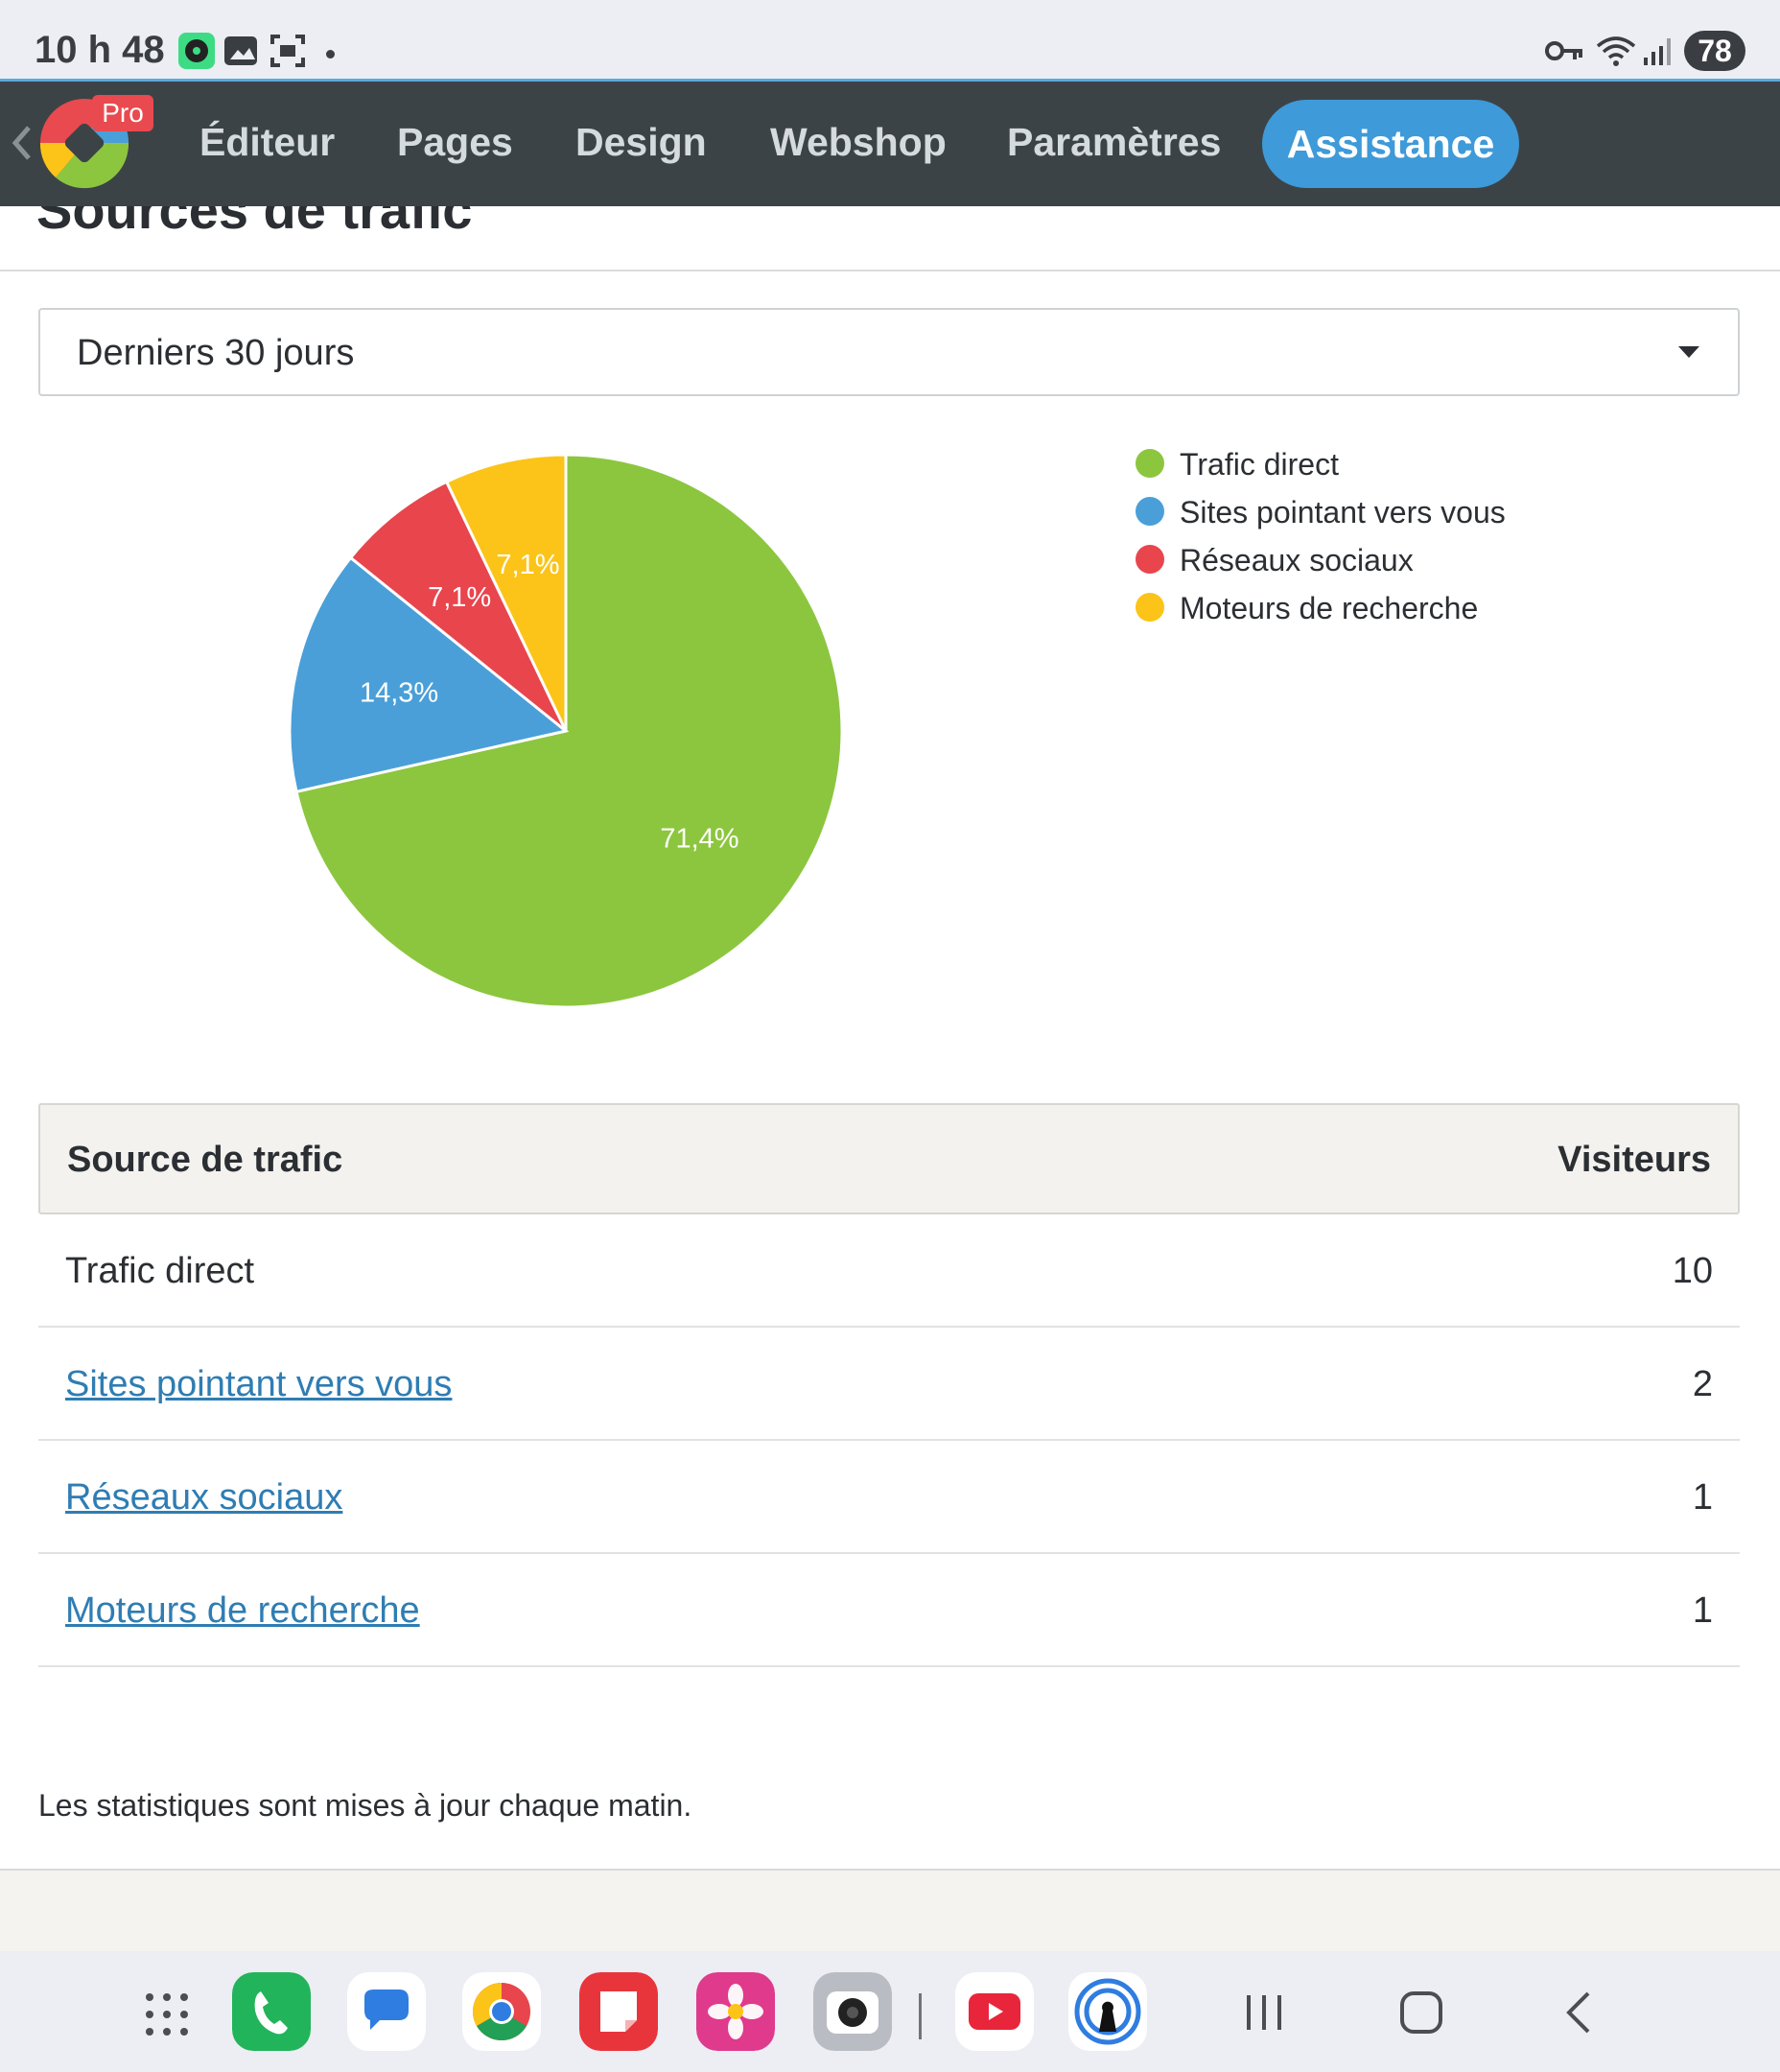 This screenshot has height=2072, width=1780. Describe the element at coordinates (1657, 51) in the screenshot. I see `signal-icon` at that location.